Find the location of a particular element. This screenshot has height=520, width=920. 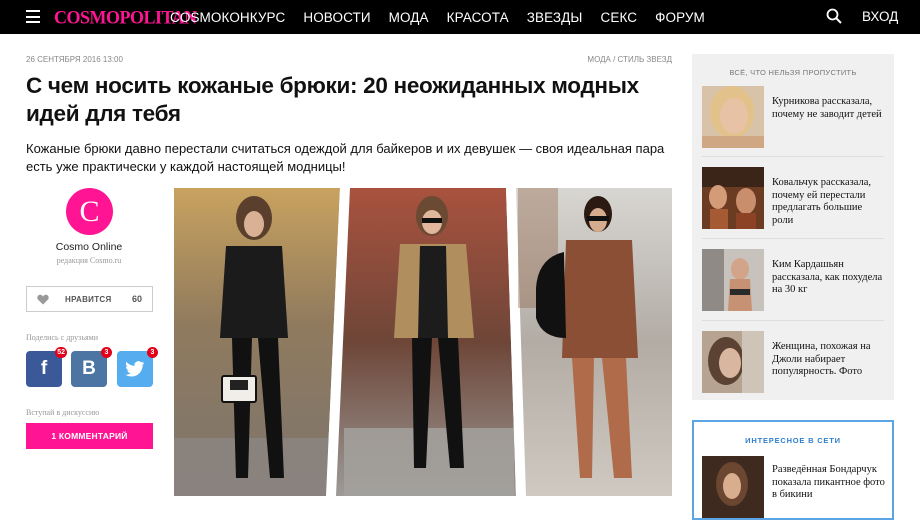

article-date: 26 СЕНТЯБРЯ 2016 13:00 is located at coordinates (74, 59).